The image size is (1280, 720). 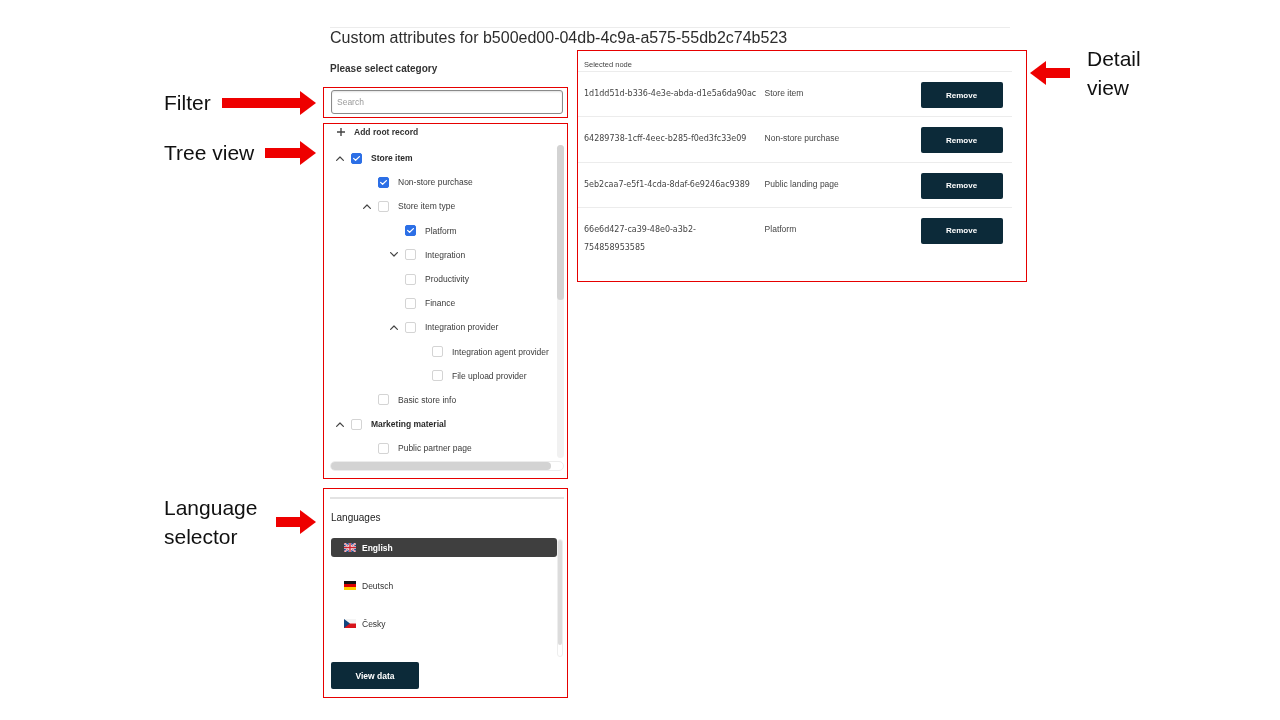 What do you see at coordinates (209, 153) in the screenshot?
I see `callout-label: Tree view` at bounding box center [209, 153].